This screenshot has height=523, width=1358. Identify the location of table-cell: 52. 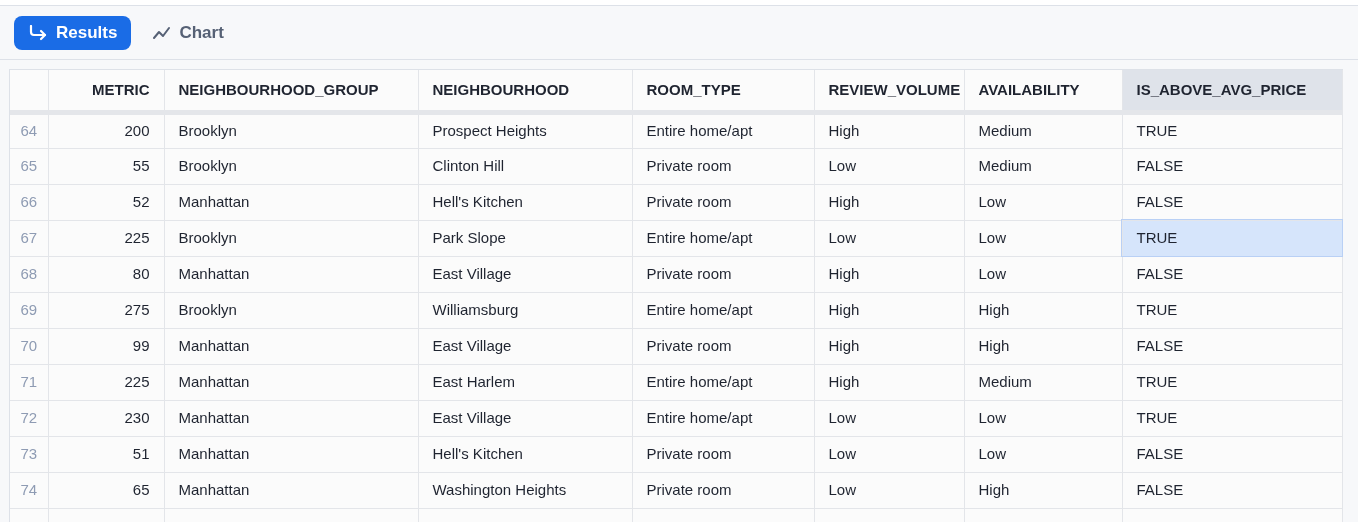
(106, 202).